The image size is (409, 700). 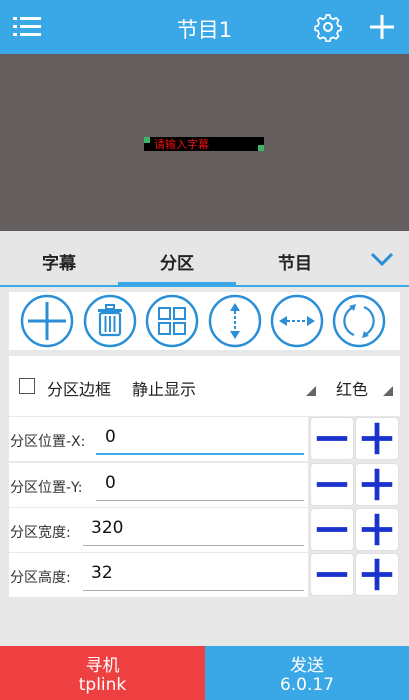 What do you see at coordinates (193, 590) in the screenshot?
I see `field-underline-height` at bounding box center [193, 590].